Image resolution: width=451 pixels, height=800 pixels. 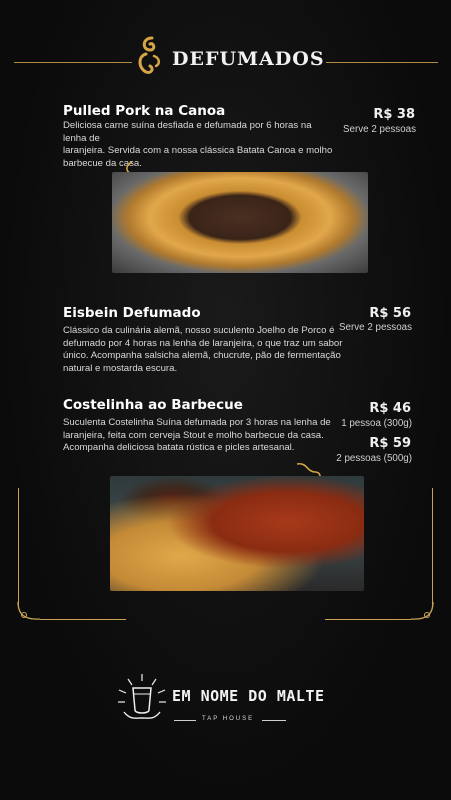 What do you see at coordinates (390, 408) in the screenshot?
I see `price-costelinha-1: R$ 46` at bounding box center [390, 408].